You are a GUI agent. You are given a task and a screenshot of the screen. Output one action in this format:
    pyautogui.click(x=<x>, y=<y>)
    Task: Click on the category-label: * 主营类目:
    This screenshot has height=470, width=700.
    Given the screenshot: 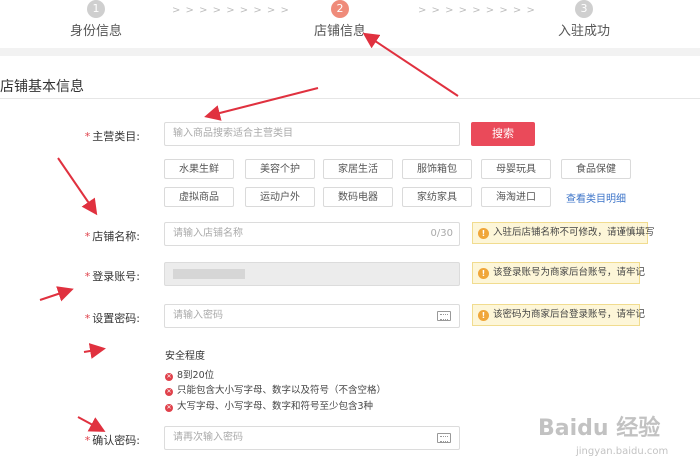 What is the action you would take?
    pyautogui.click(x=112, y=136)
    